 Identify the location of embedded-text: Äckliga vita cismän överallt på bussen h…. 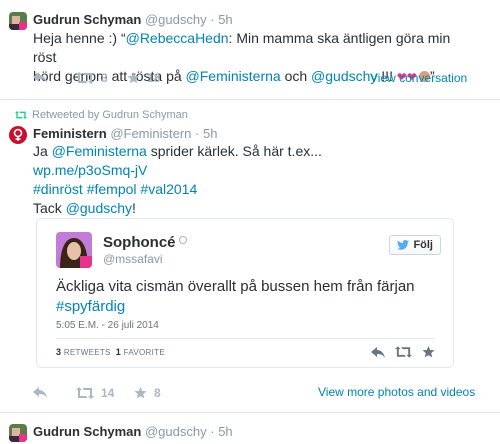
(246, 297).